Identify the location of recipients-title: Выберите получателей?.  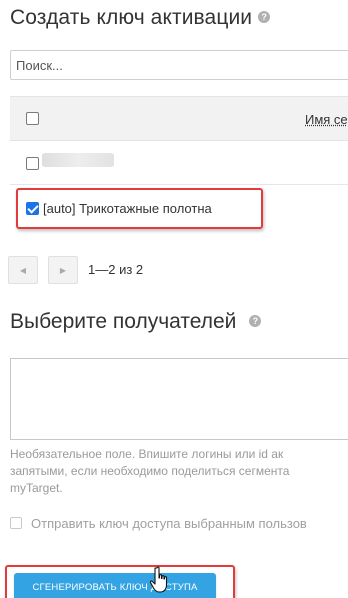
(136, 322).